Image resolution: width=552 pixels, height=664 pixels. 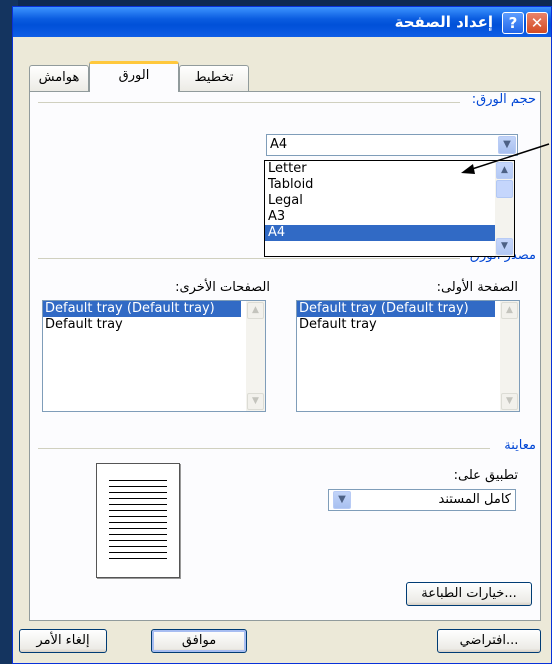 What do you see at coordinates (477, 287) in the screenshot?
I see `first-page-label: الصفحة الأولى:` at bounding box center [477, 287].